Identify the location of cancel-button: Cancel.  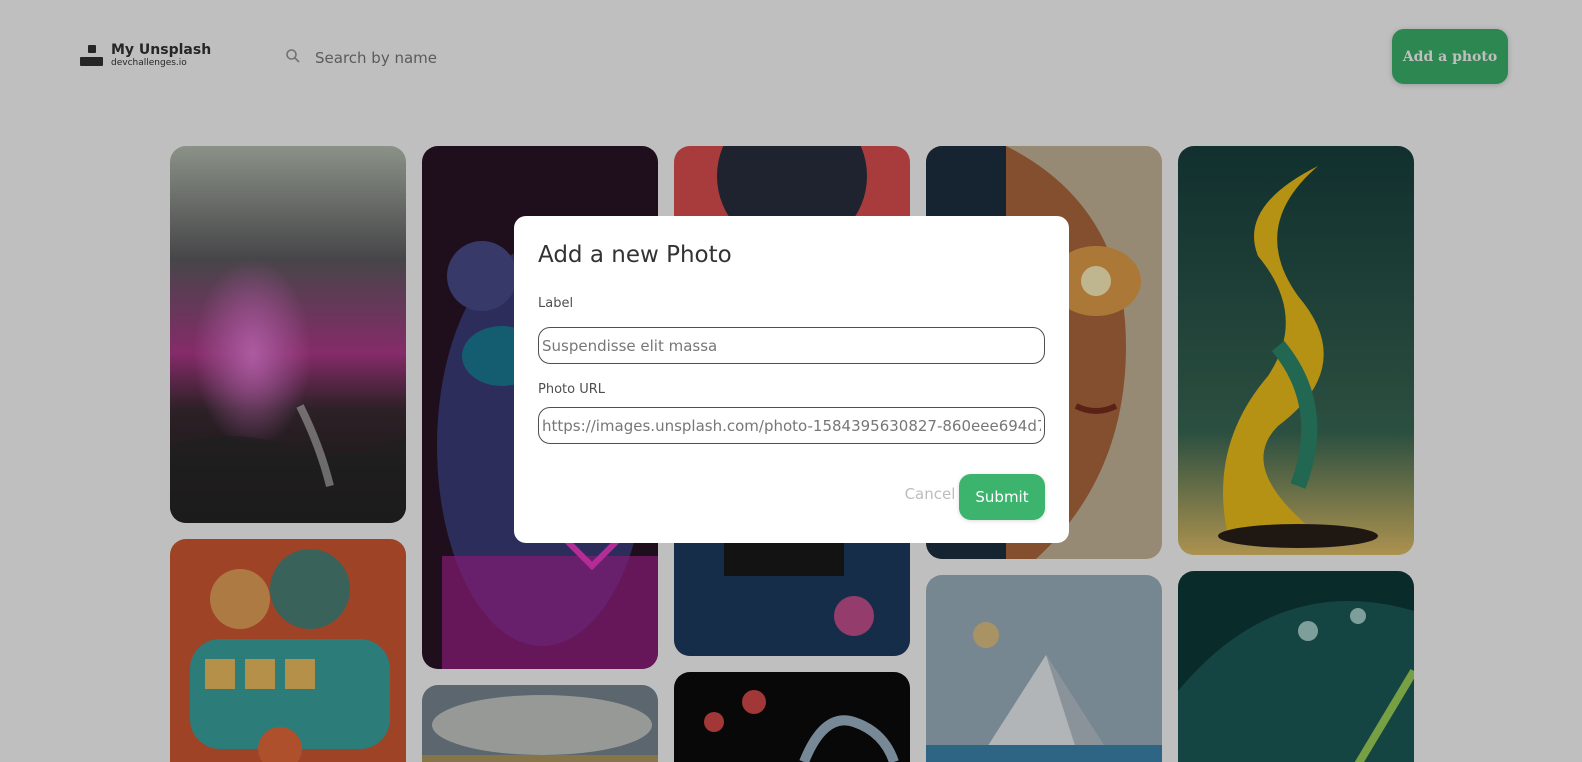
(930, 494).